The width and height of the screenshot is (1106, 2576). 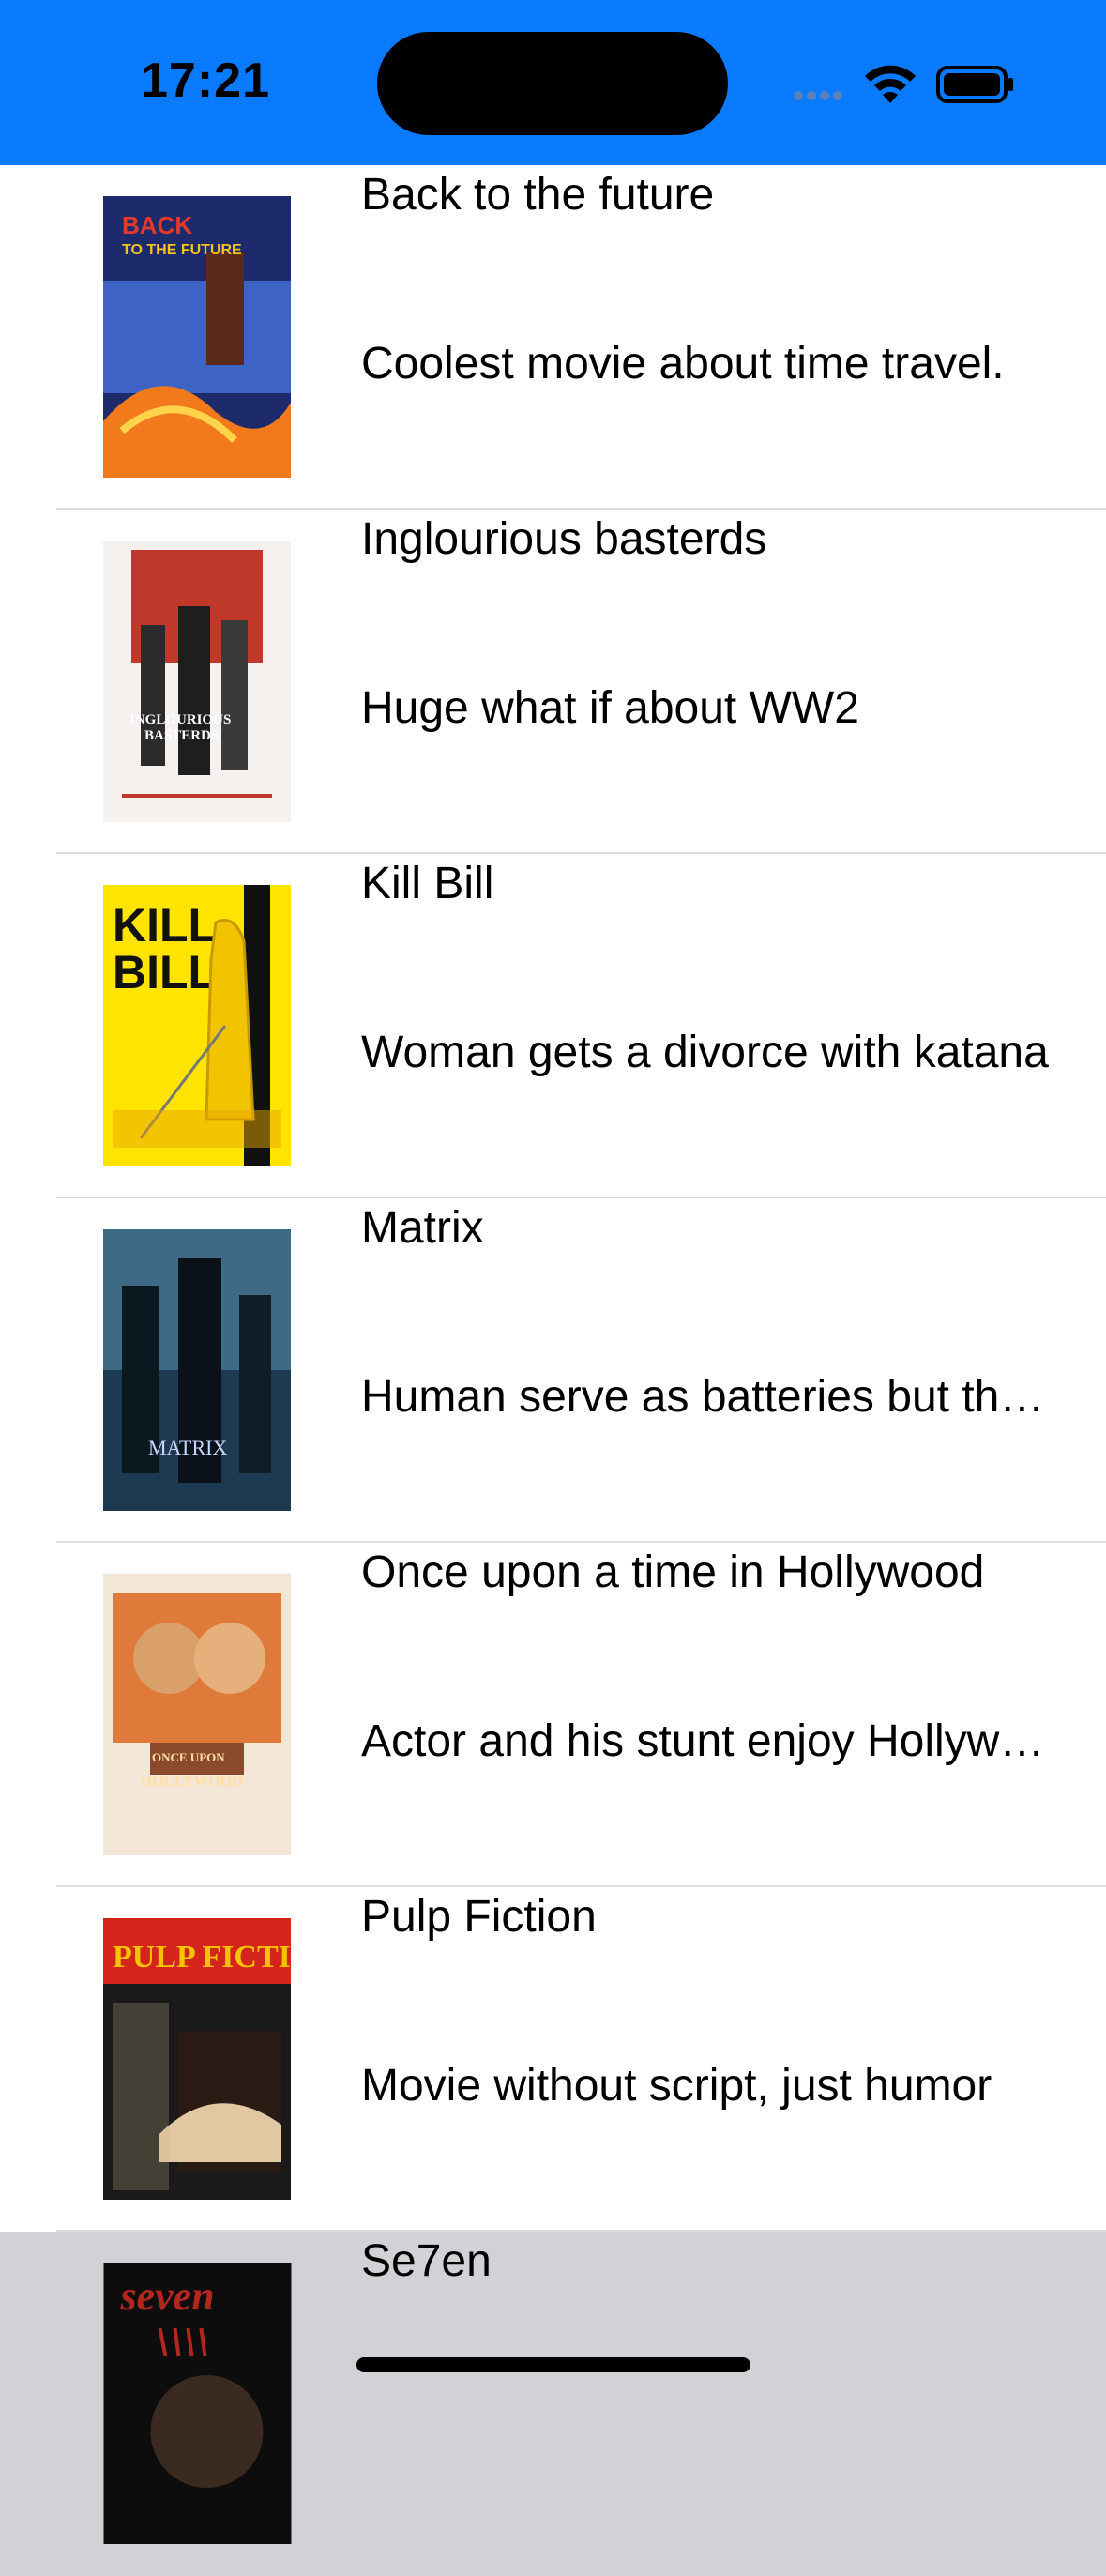 I want to click on movie-poster: KILL BILL, so click(x=197, y=1025).